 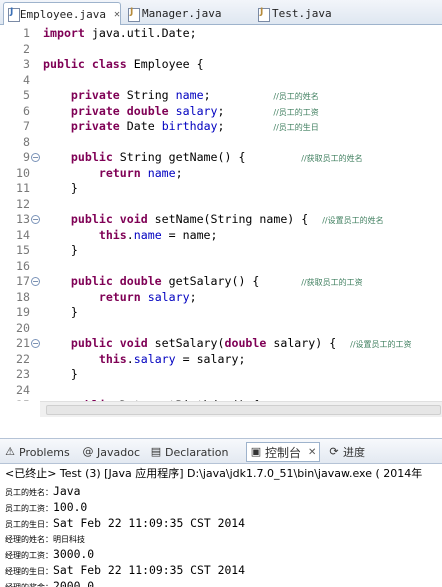 I want to click on line-number: 15, so click(x=23, y=250).